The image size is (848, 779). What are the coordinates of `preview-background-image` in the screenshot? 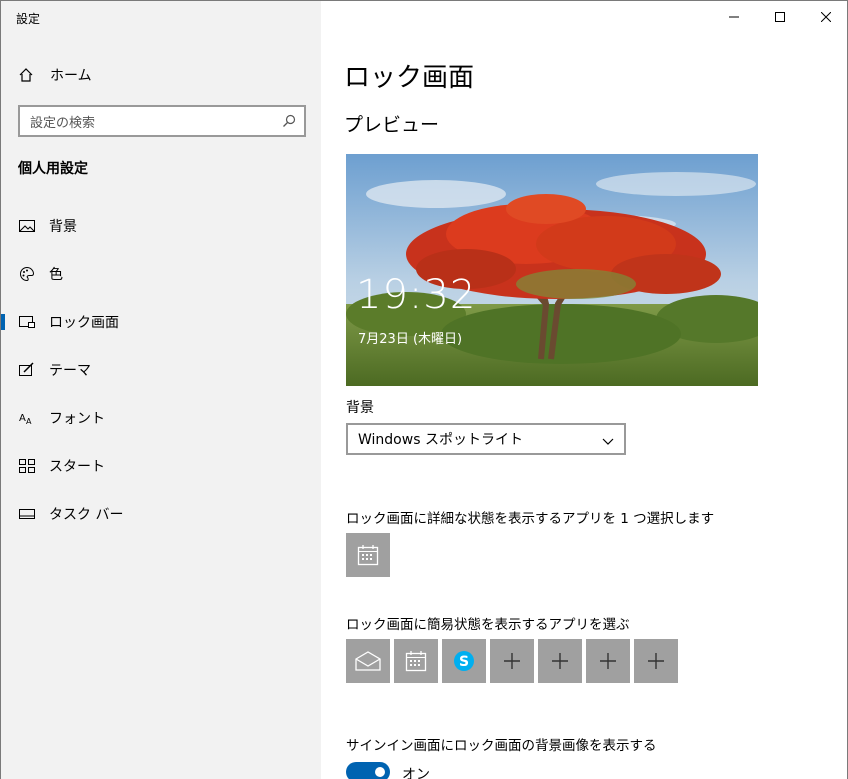 It's located at (552, 270).